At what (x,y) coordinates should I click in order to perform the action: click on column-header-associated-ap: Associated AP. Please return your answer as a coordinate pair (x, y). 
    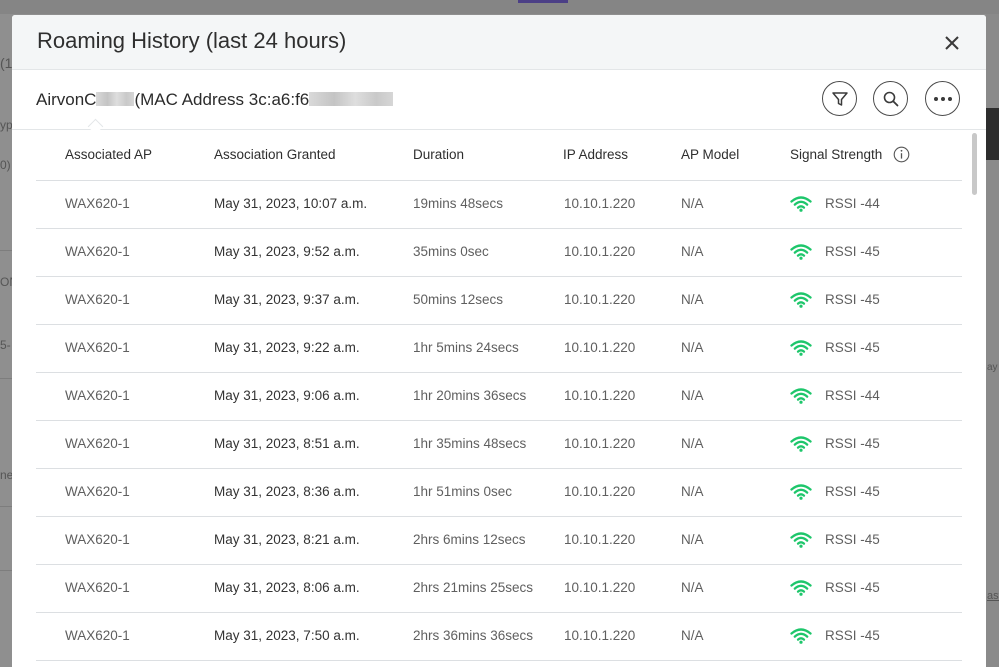
    Looking at the image, I should click on (108, 154).